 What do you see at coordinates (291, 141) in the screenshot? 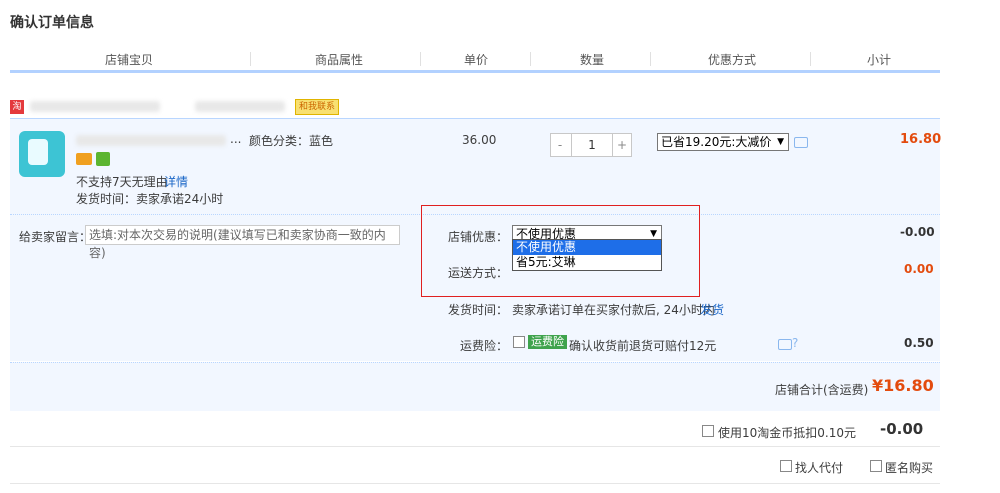
I see `item-attribute: 颜色分类：蓝色` at bounding box center [291, 141].